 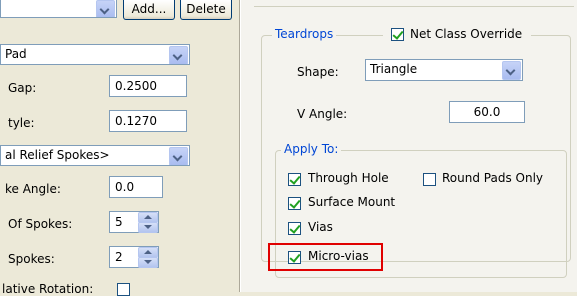 What do you see at coordinates (294, 179) in the screenshot?
I see `through-hole-checkbox` at bounding box center [294, 179].